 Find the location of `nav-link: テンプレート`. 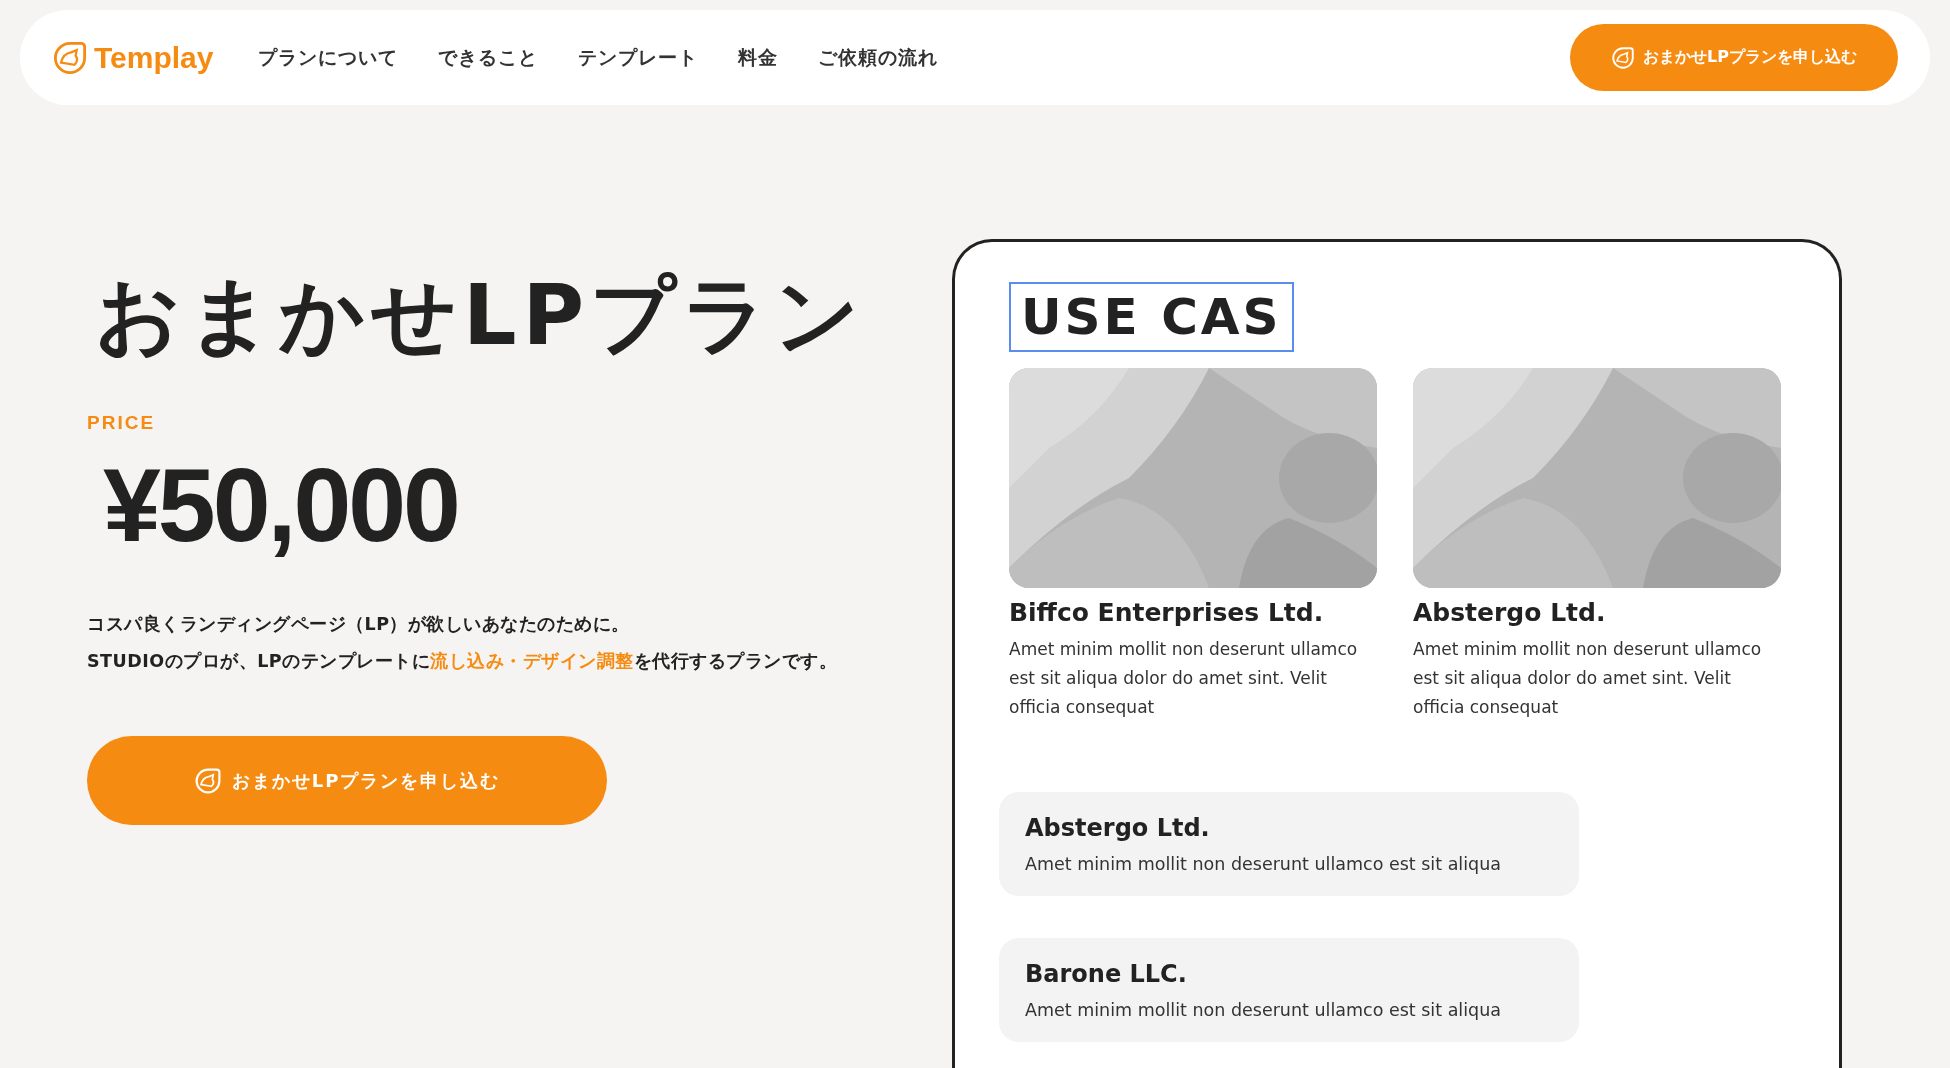

nav-link: テンプレート is located at coordinates (637, 57).